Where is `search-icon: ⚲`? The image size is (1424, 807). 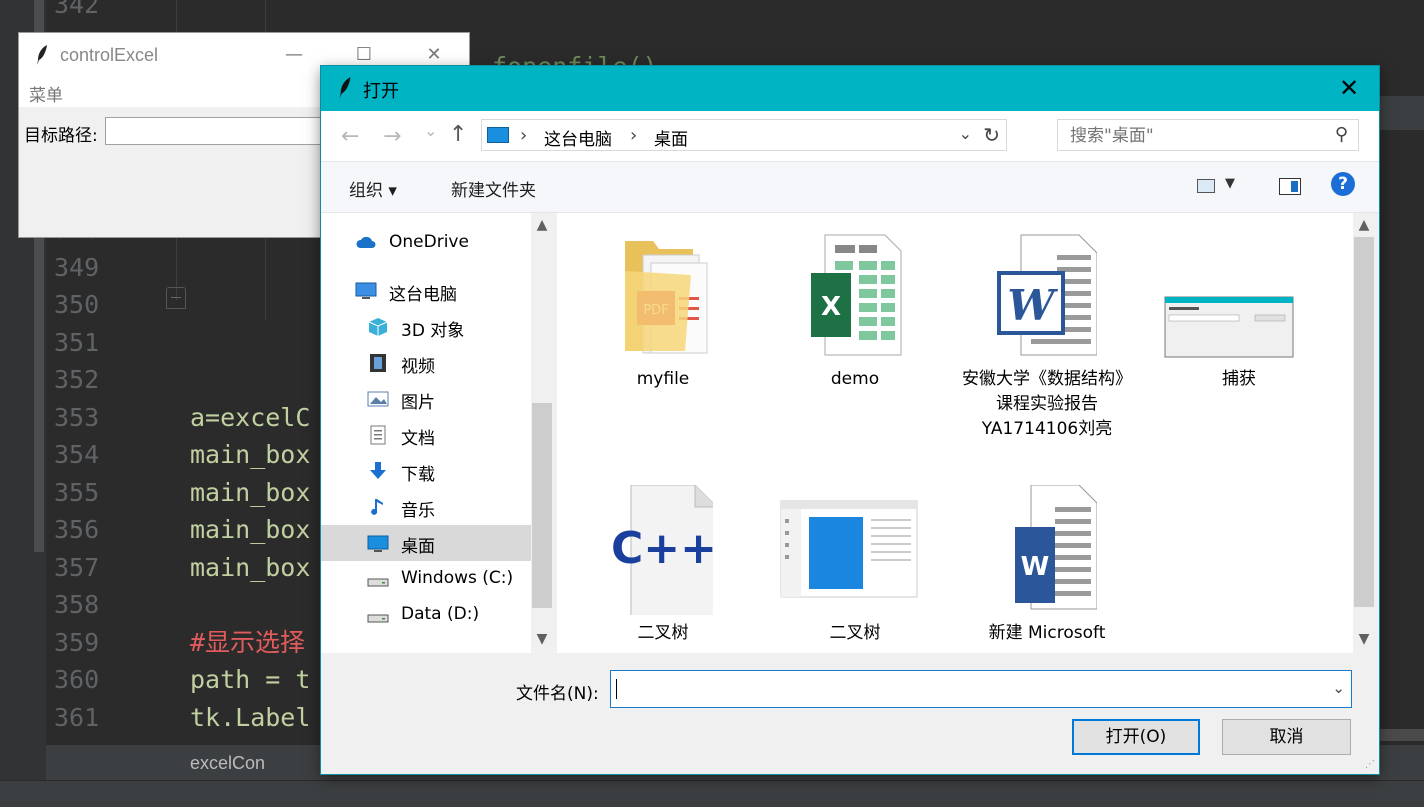 search-icon: ⚲ is located at coordinates (1341, 134).